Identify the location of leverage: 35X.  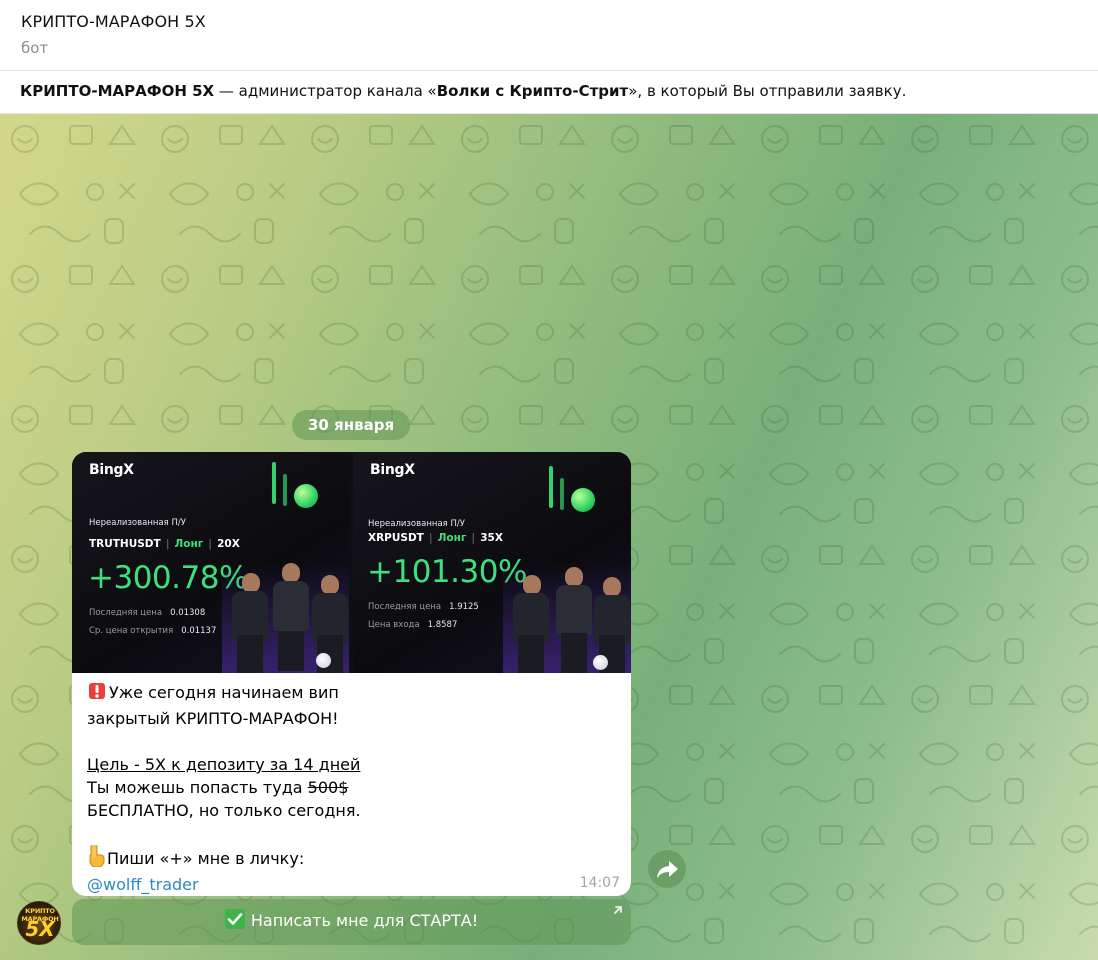
(491, 538).